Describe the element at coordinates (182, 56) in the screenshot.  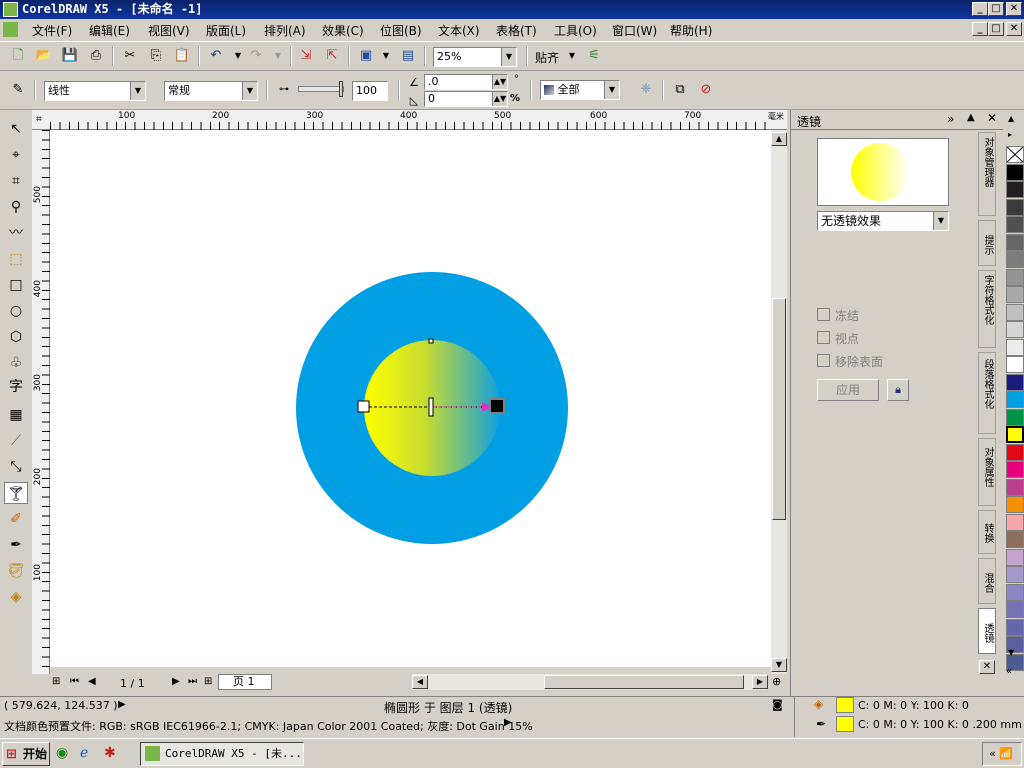
I see `paste-icon: 📋` at that location.